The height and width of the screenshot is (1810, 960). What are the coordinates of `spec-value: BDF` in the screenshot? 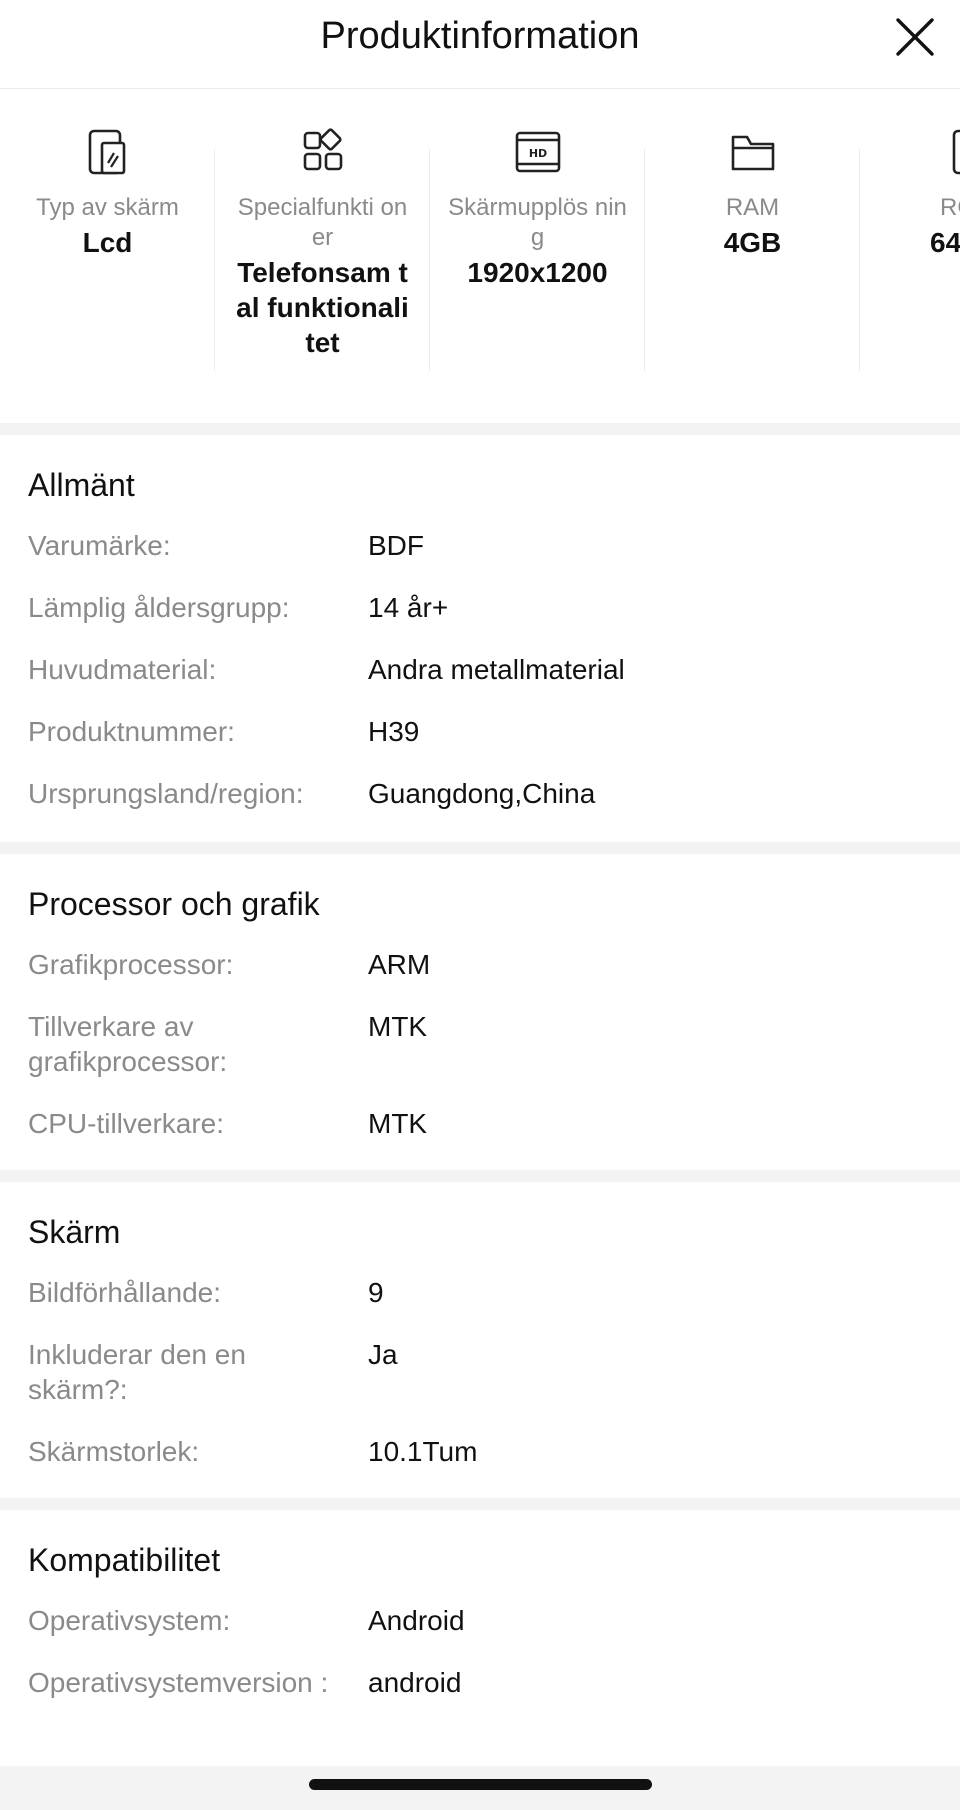 It's located at (396, 545).